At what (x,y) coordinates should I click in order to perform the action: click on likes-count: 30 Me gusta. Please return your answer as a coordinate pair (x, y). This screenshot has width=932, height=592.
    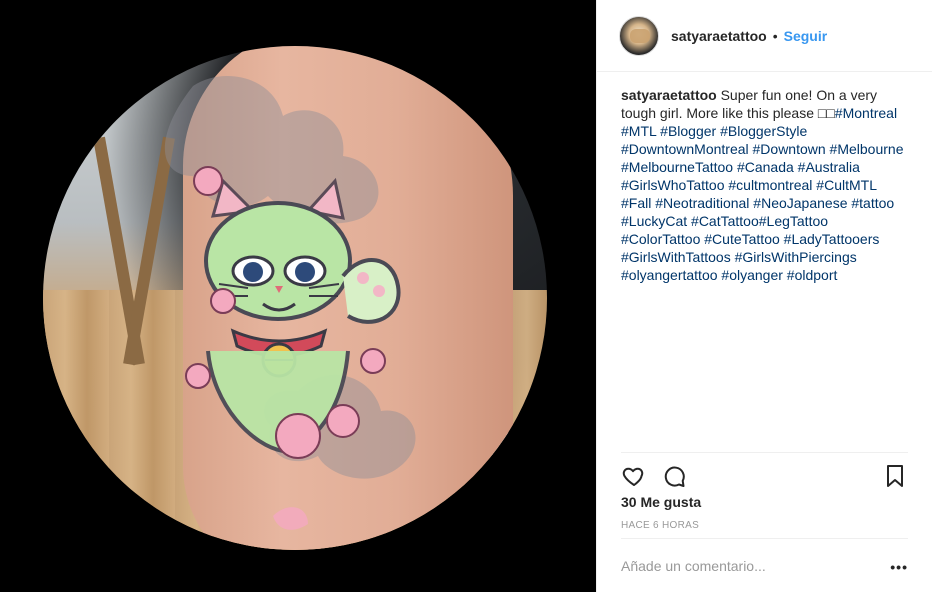
    Looking at the image, I should click on (661, 502).